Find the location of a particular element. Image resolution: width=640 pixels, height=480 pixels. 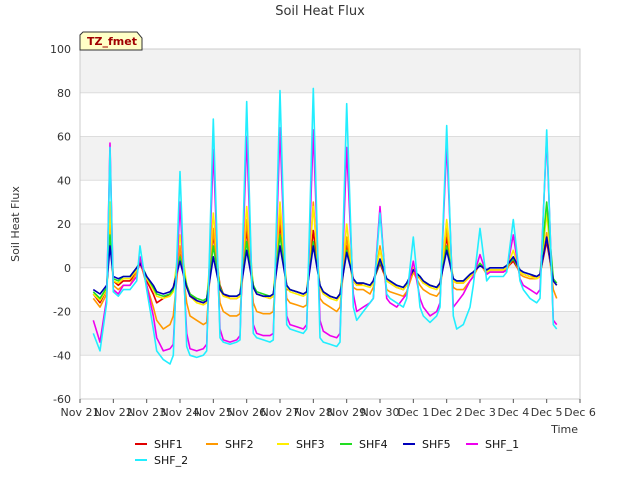

y-tick-label: 60 is located at coordinates (64, 137).